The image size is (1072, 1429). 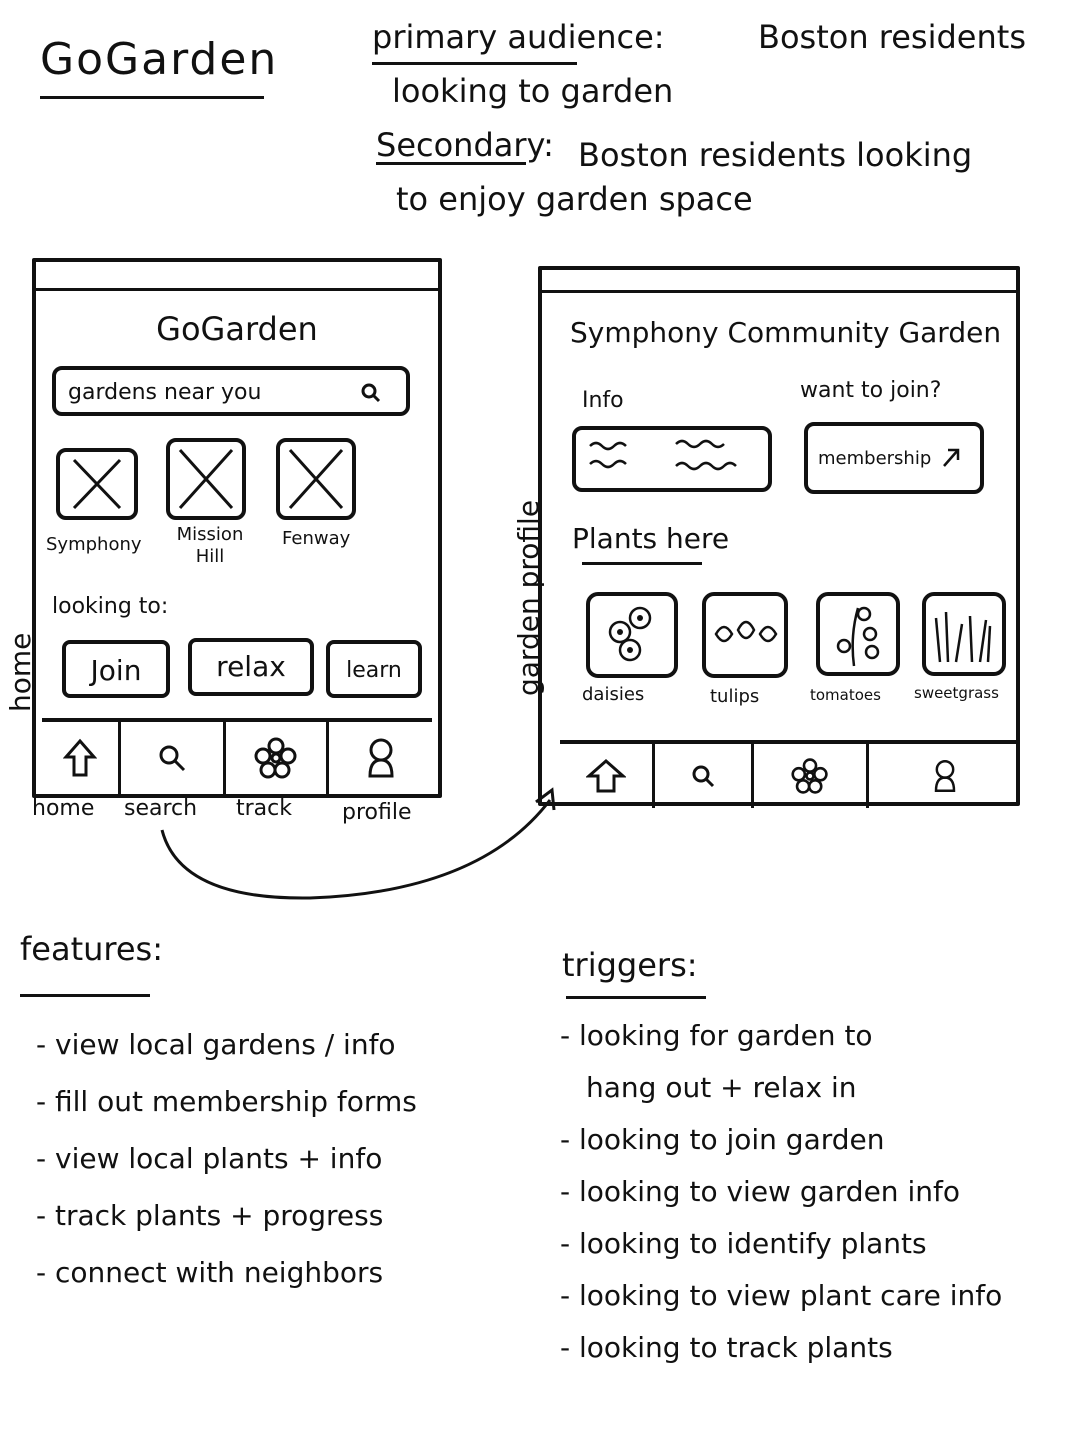 I want to click on triggers-heading: triggers:, so click(x=630, y=965).